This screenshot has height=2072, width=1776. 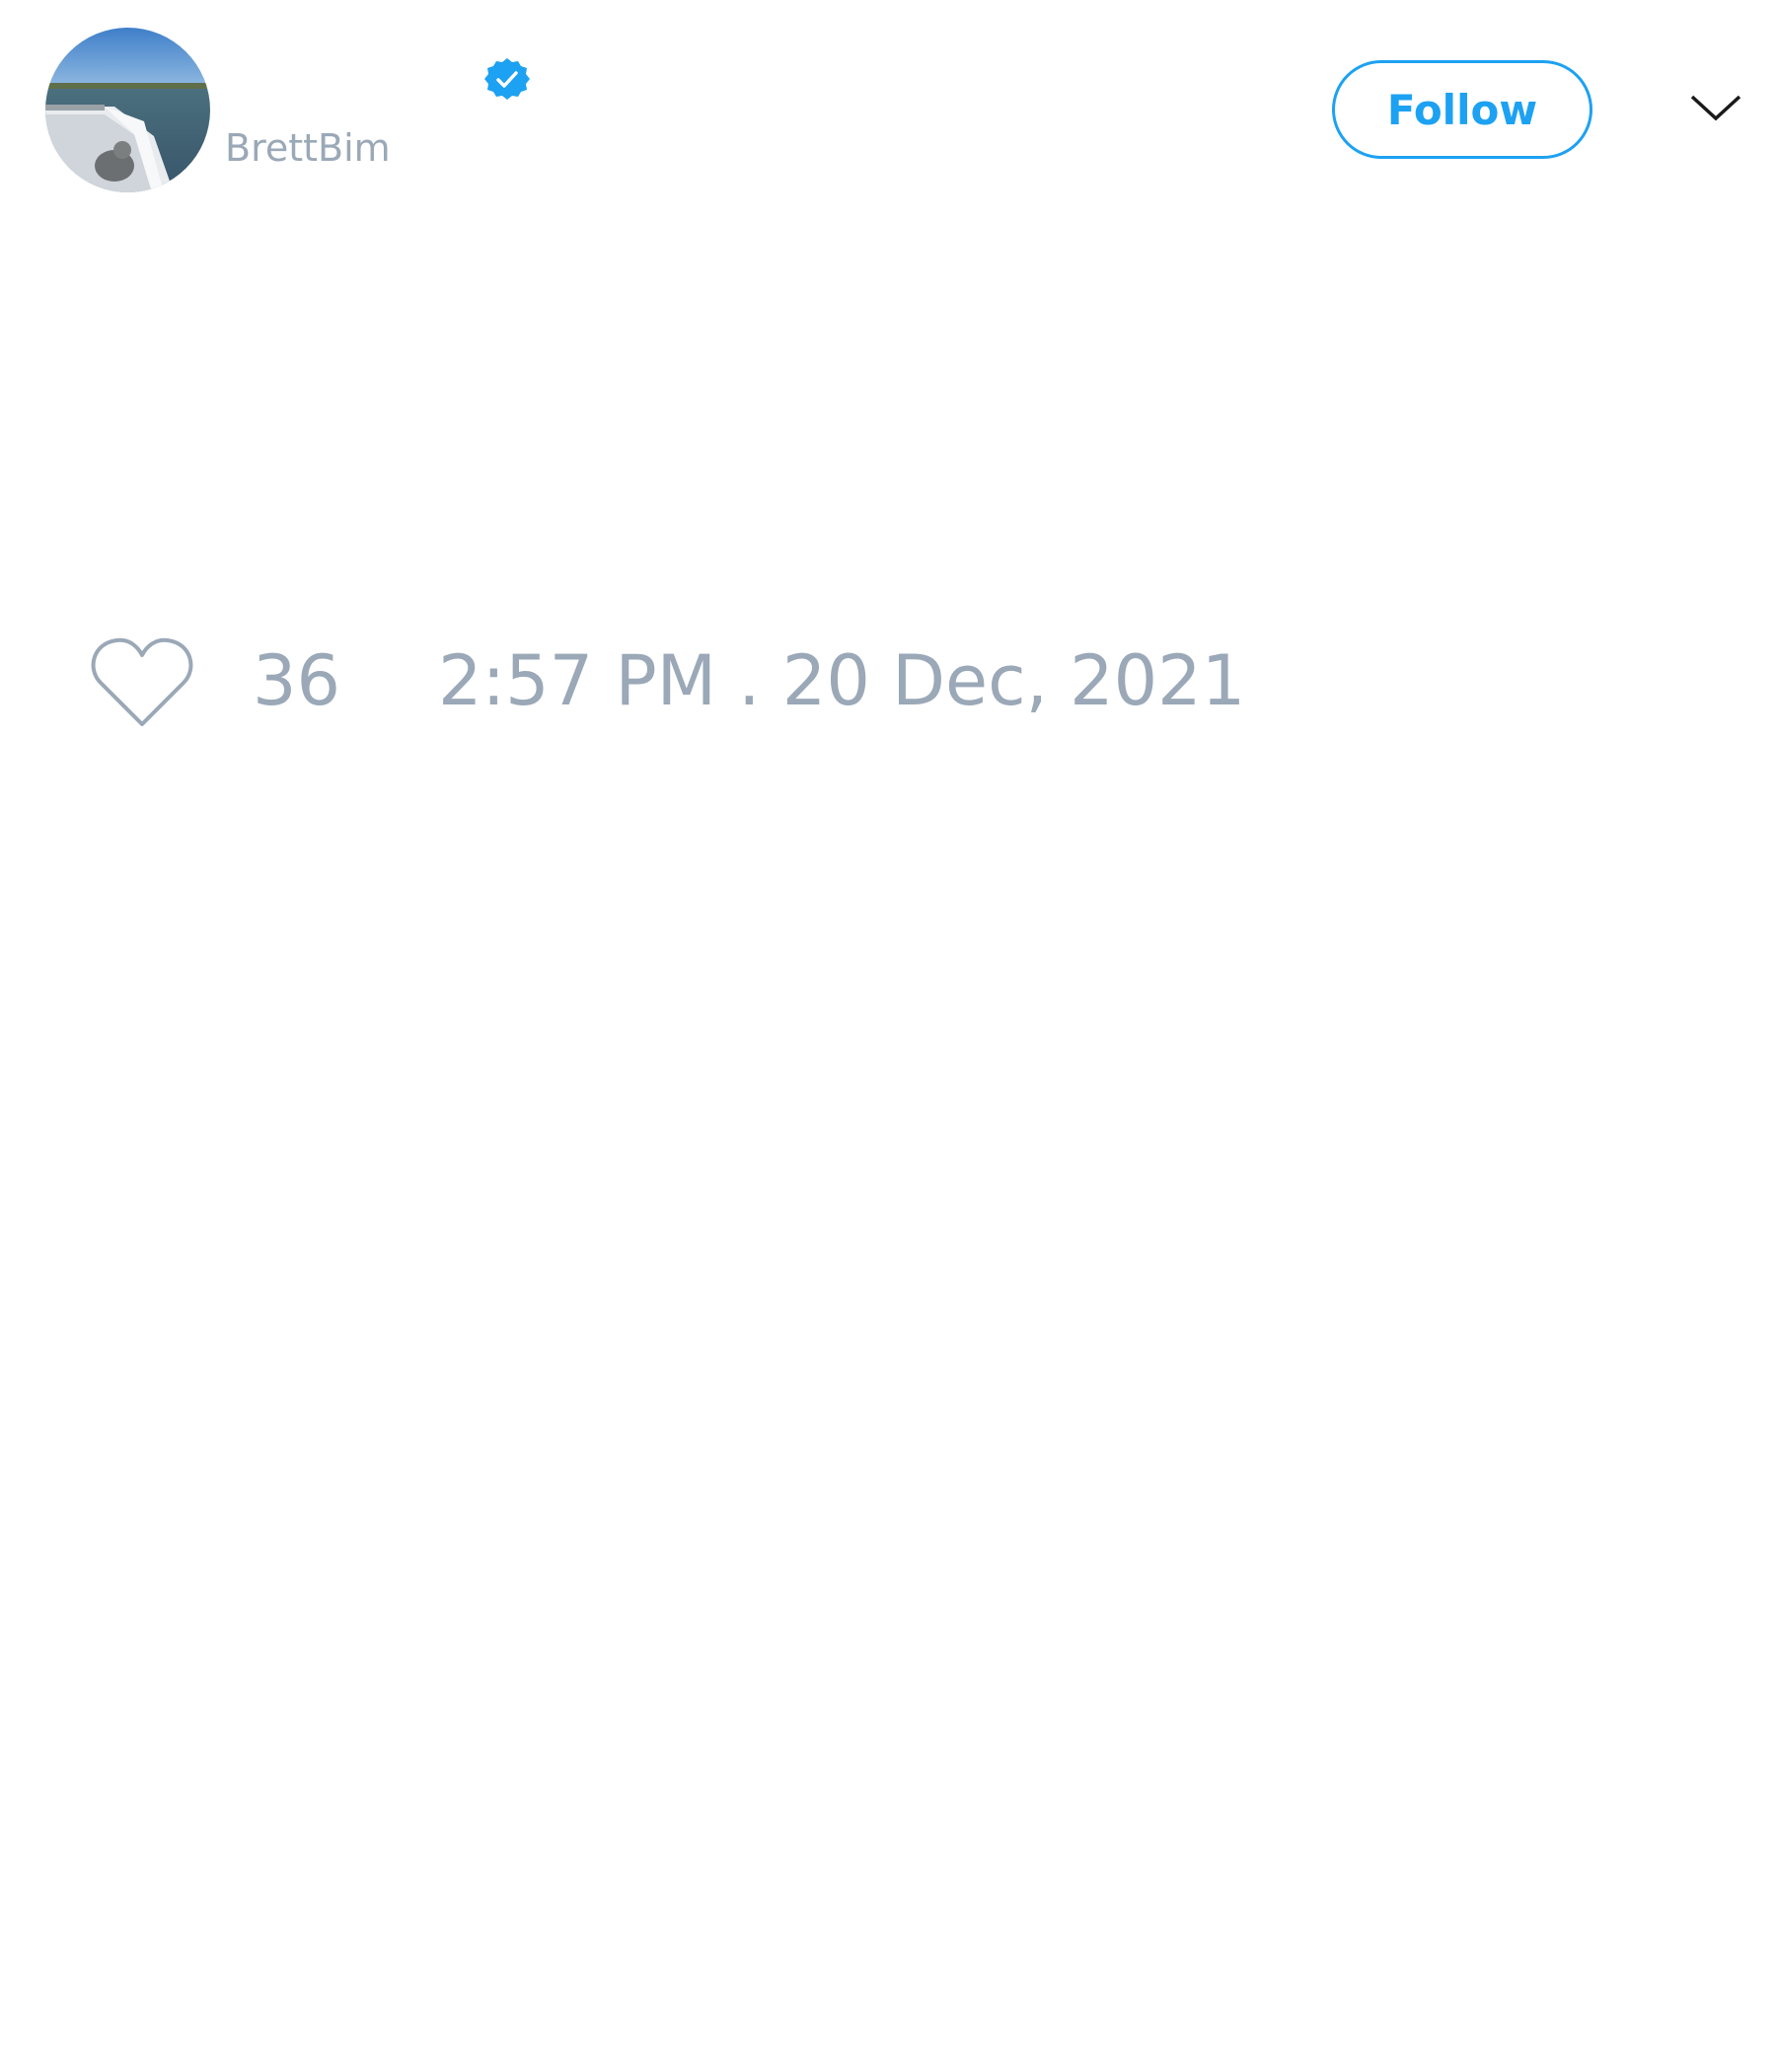 What do you see at coordinates (1462, 110) in the screenshot?
I see `follow-button: Follow` at bounding box center [1462, 110].